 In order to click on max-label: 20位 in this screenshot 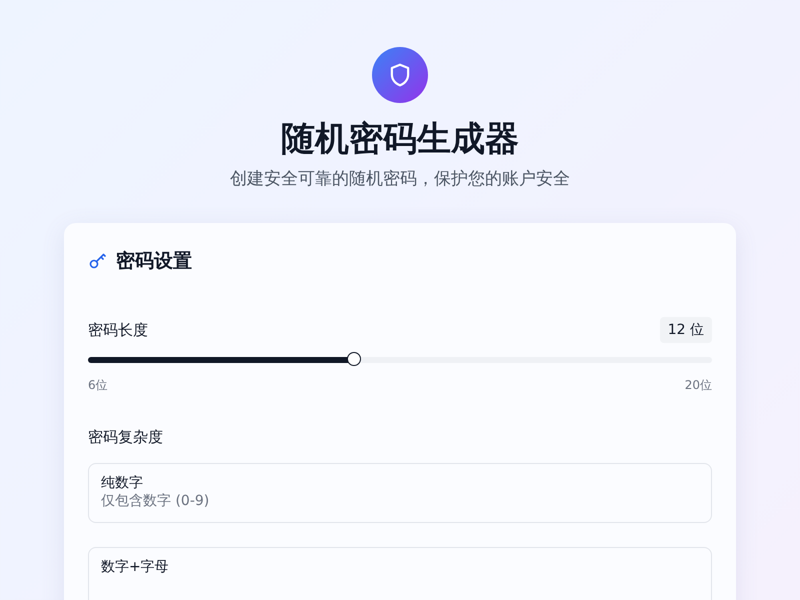, I will do `click(698, 385)`.